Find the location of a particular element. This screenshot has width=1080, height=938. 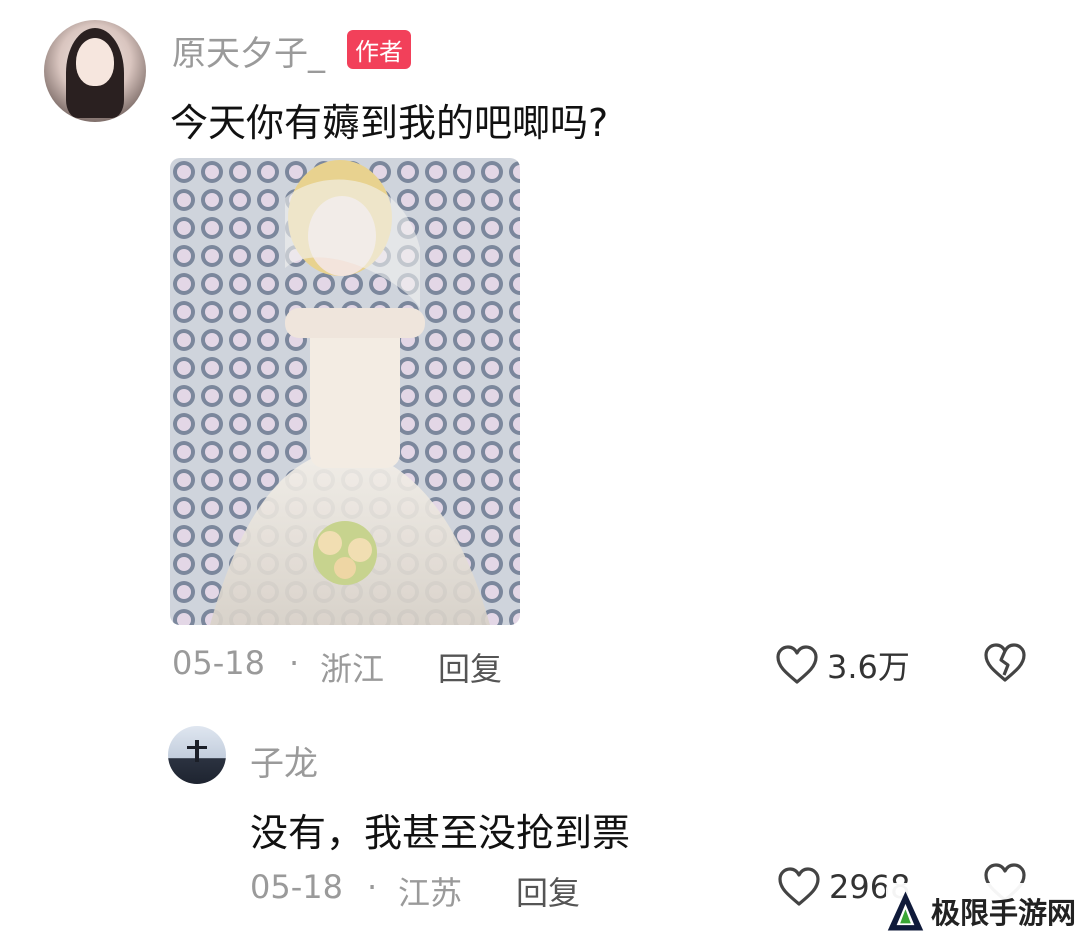

author-avatar is located at coordinates (95, 71).